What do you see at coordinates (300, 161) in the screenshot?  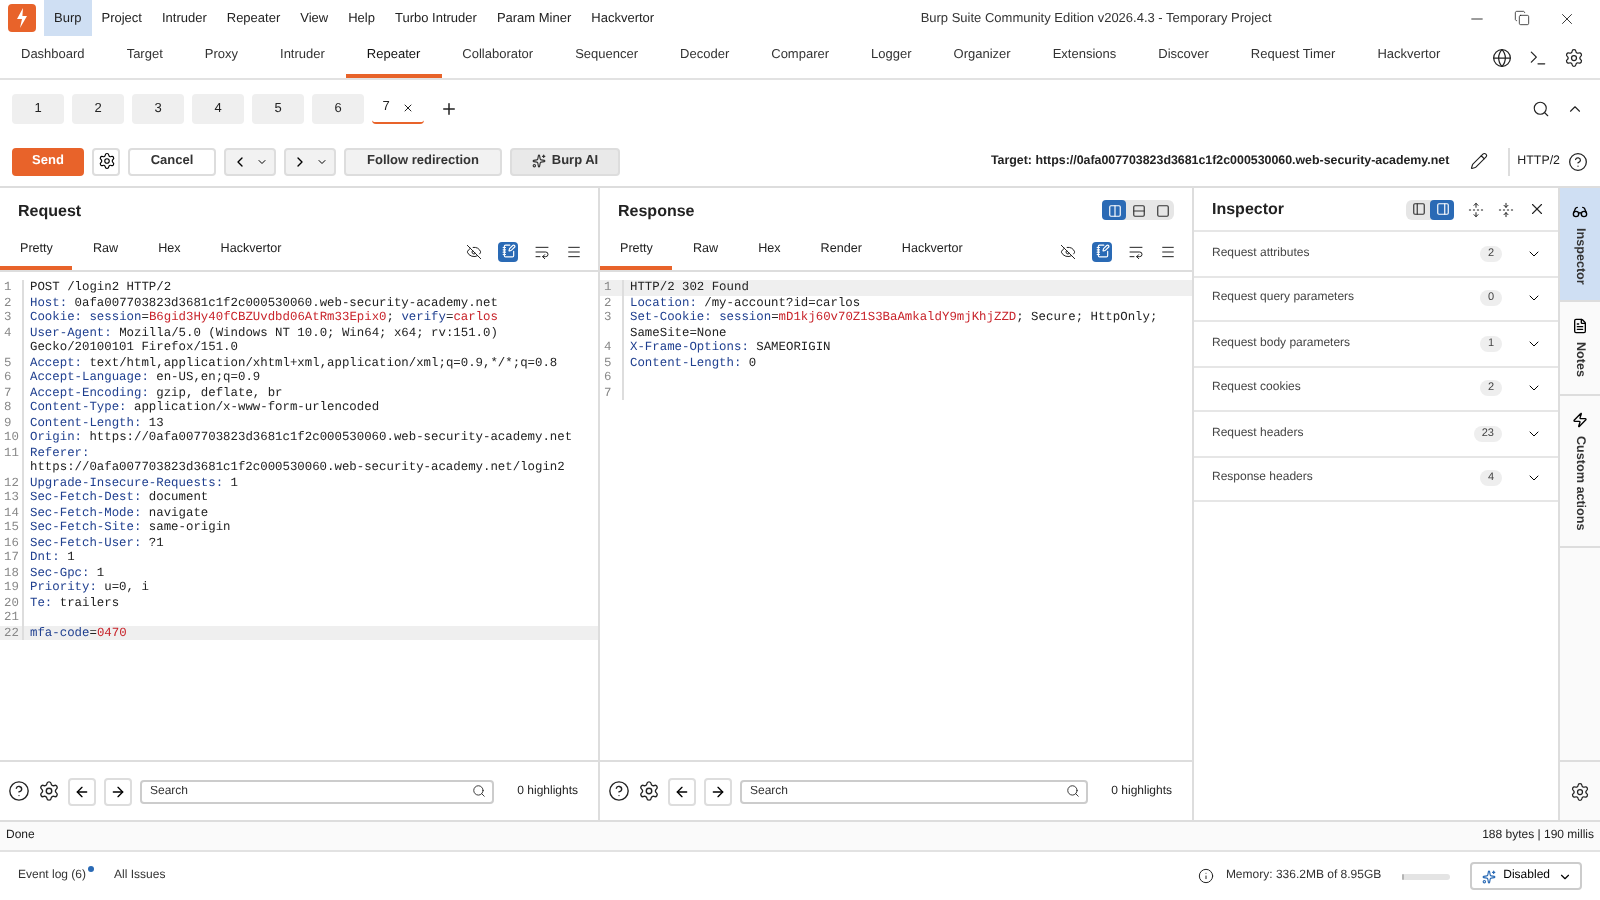 I see `chevron-right-icon` at bounding box center [300, 161].